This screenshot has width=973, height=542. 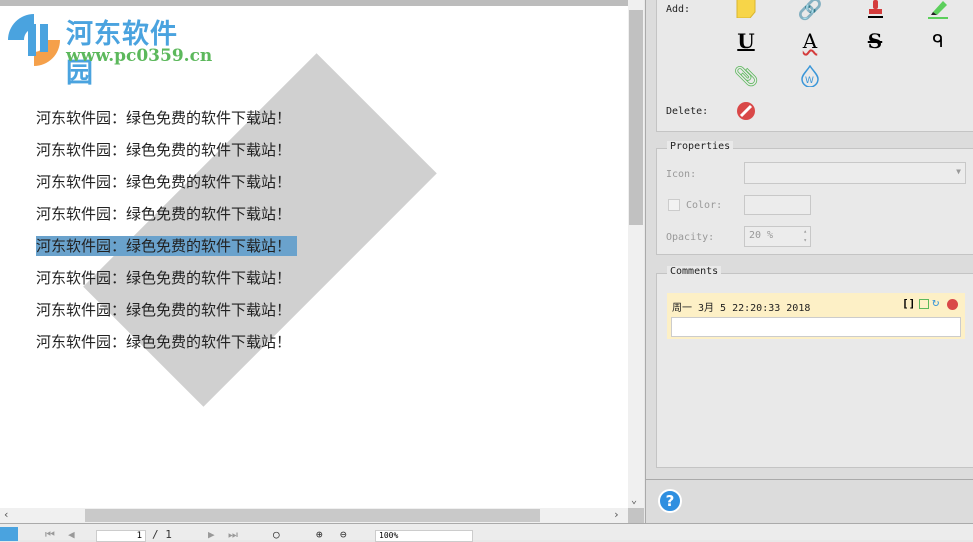 I want to click on comments-group: Comments 周一 3月 5 22:20:33 2018 [] ↻, so click(x=814, y=367).